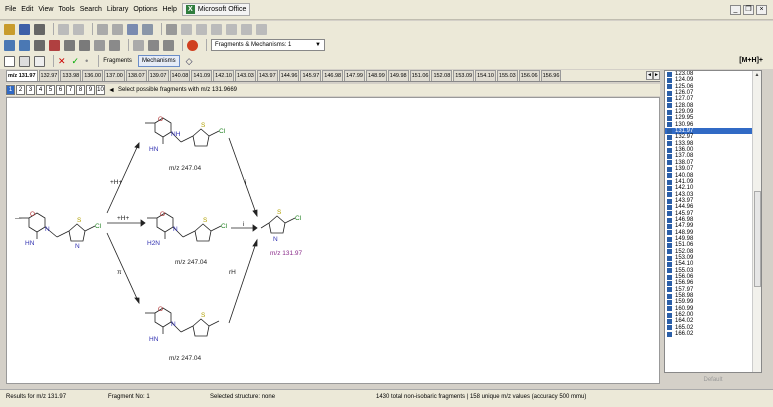  I want to click on tab-mz: 154.10, so click(485, 75).